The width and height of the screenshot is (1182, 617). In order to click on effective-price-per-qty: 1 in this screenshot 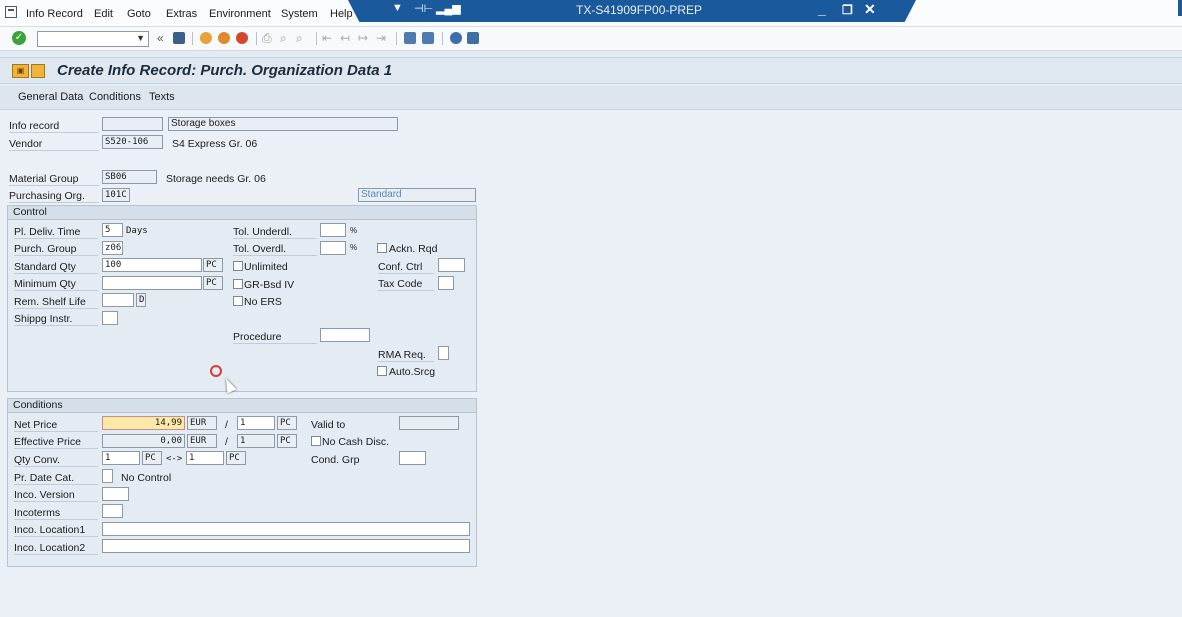, I will do `click(256, 441)`.